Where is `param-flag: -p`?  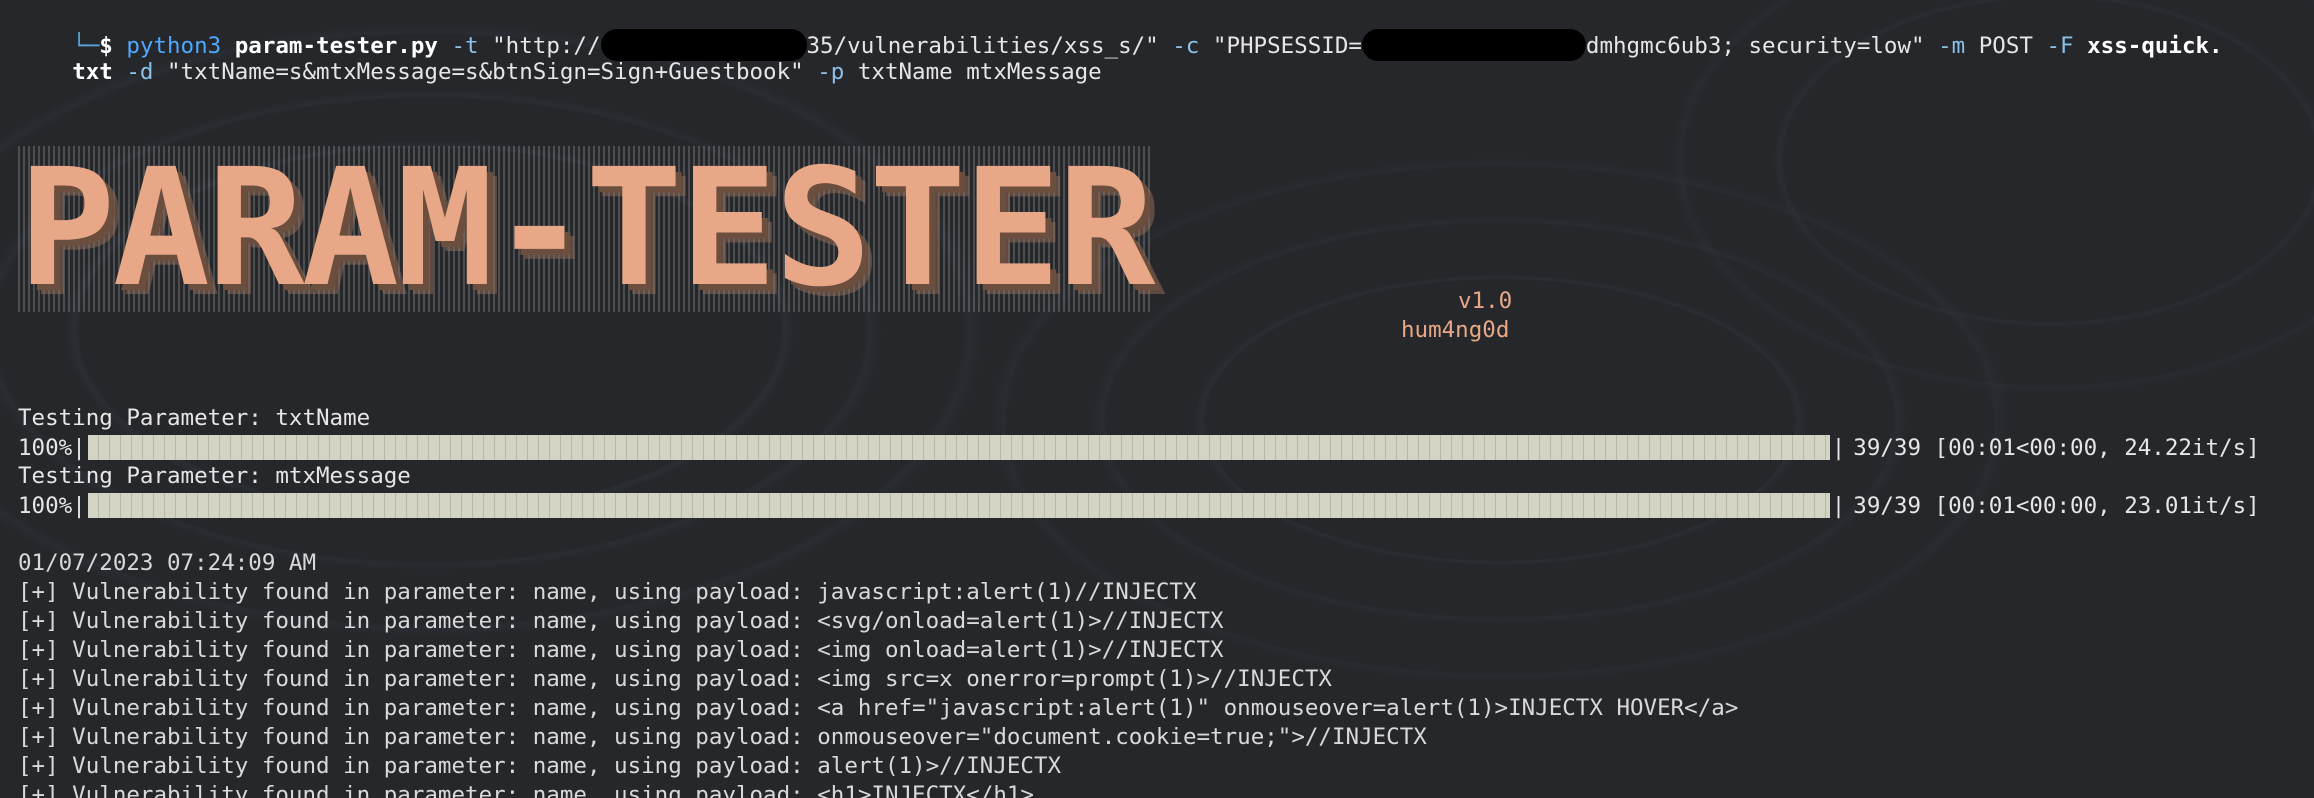
param-flag: -p is located at coordinates (831, 72).